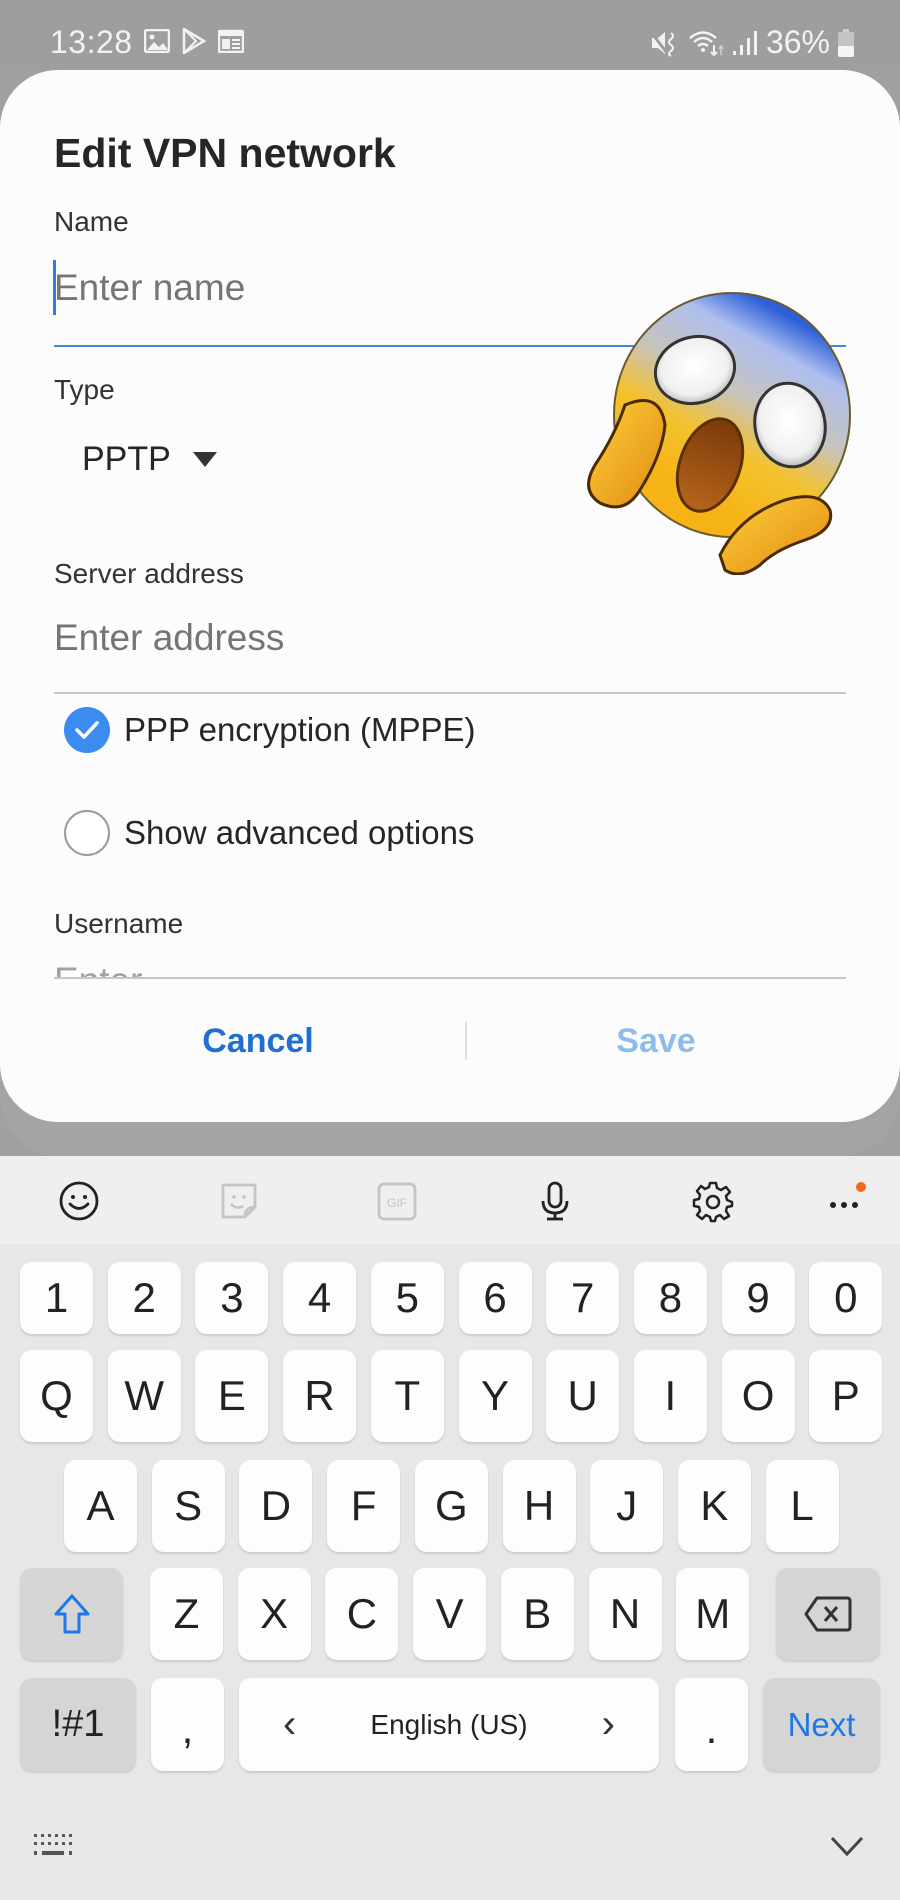 This screenshot has width=900, height=1900. Describe the element at coordinates (846, 42) in the screenshot. I see `battery-icon` at that location.